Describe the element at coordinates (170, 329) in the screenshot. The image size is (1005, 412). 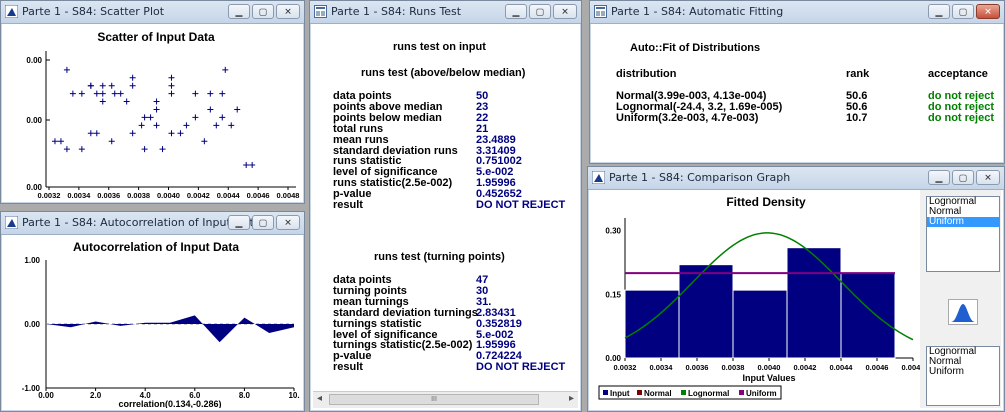
I see `autocorrelation-area-series` at that location.